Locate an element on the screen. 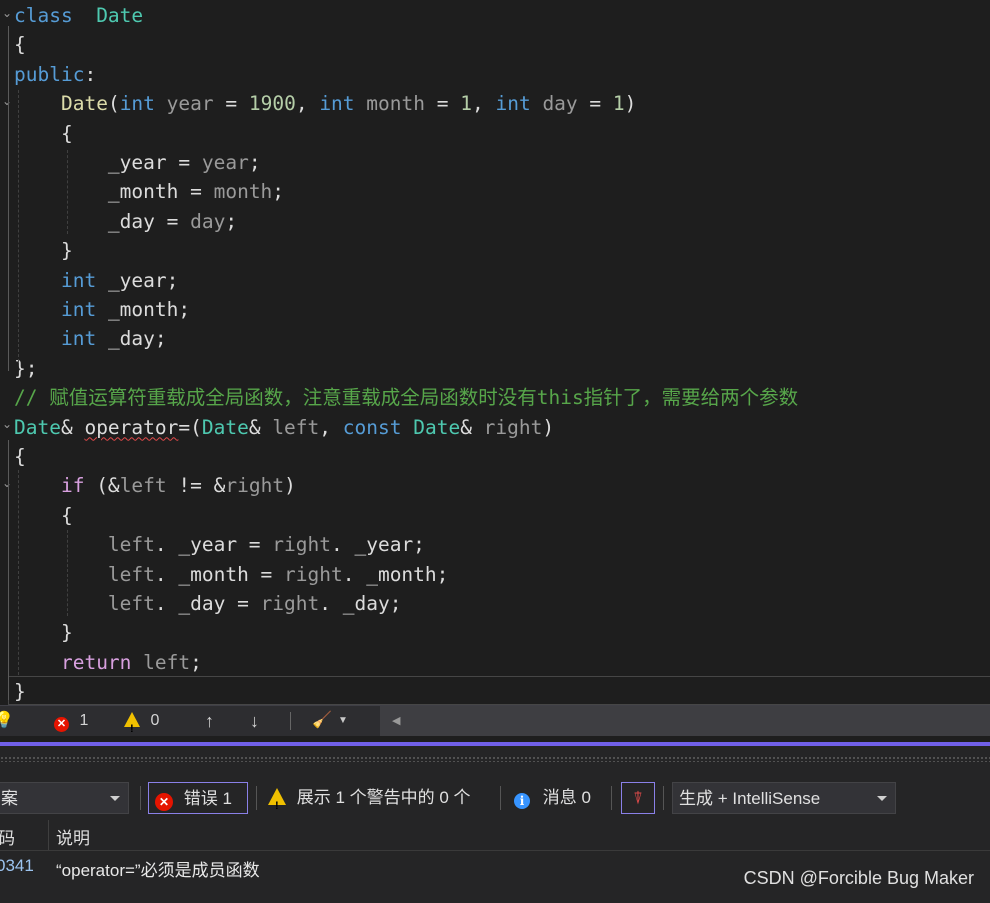 This screenshot has height=903, width=990. error-icon: ✕ is located at coordinates (164, 802).